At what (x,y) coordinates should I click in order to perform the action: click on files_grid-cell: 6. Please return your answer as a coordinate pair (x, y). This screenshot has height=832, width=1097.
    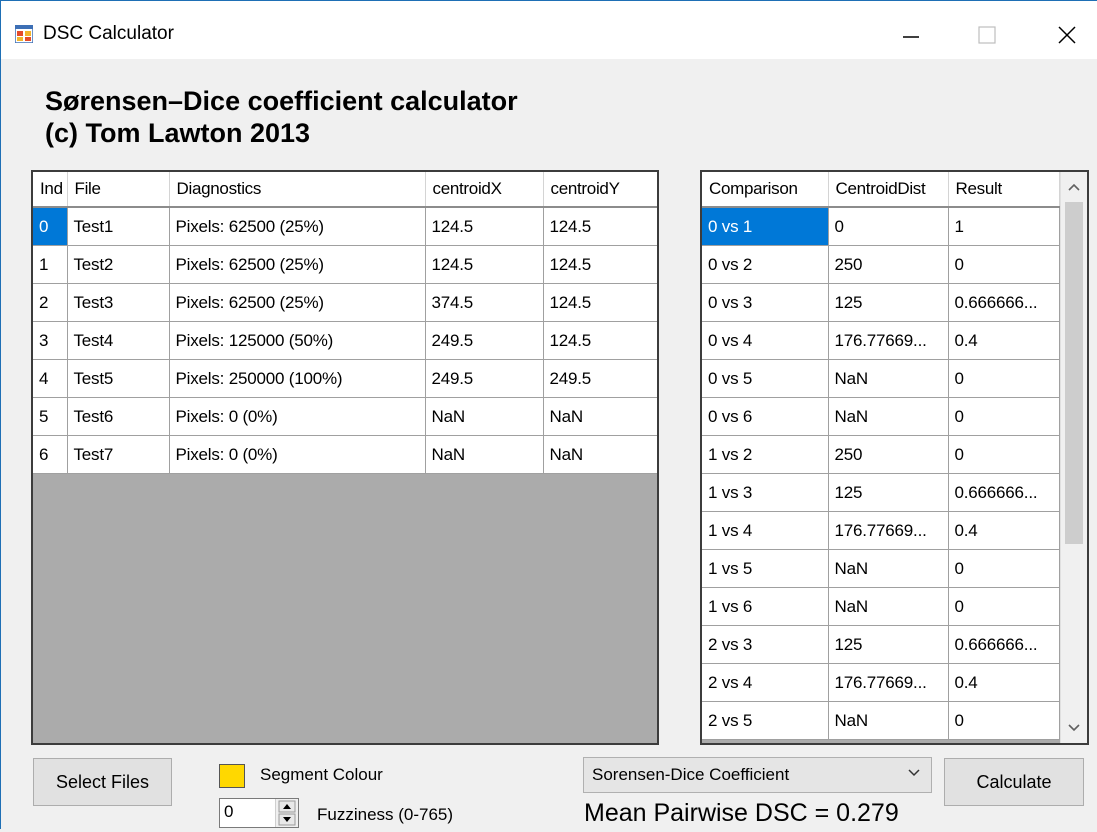
    Looking at the image, I should click on (50, 454).